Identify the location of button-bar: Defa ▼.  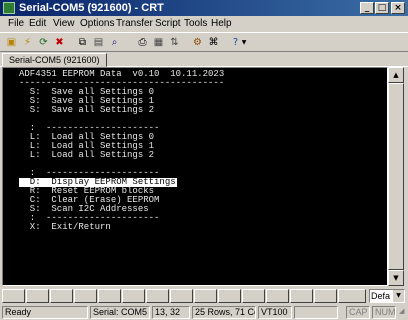
(204, 296).